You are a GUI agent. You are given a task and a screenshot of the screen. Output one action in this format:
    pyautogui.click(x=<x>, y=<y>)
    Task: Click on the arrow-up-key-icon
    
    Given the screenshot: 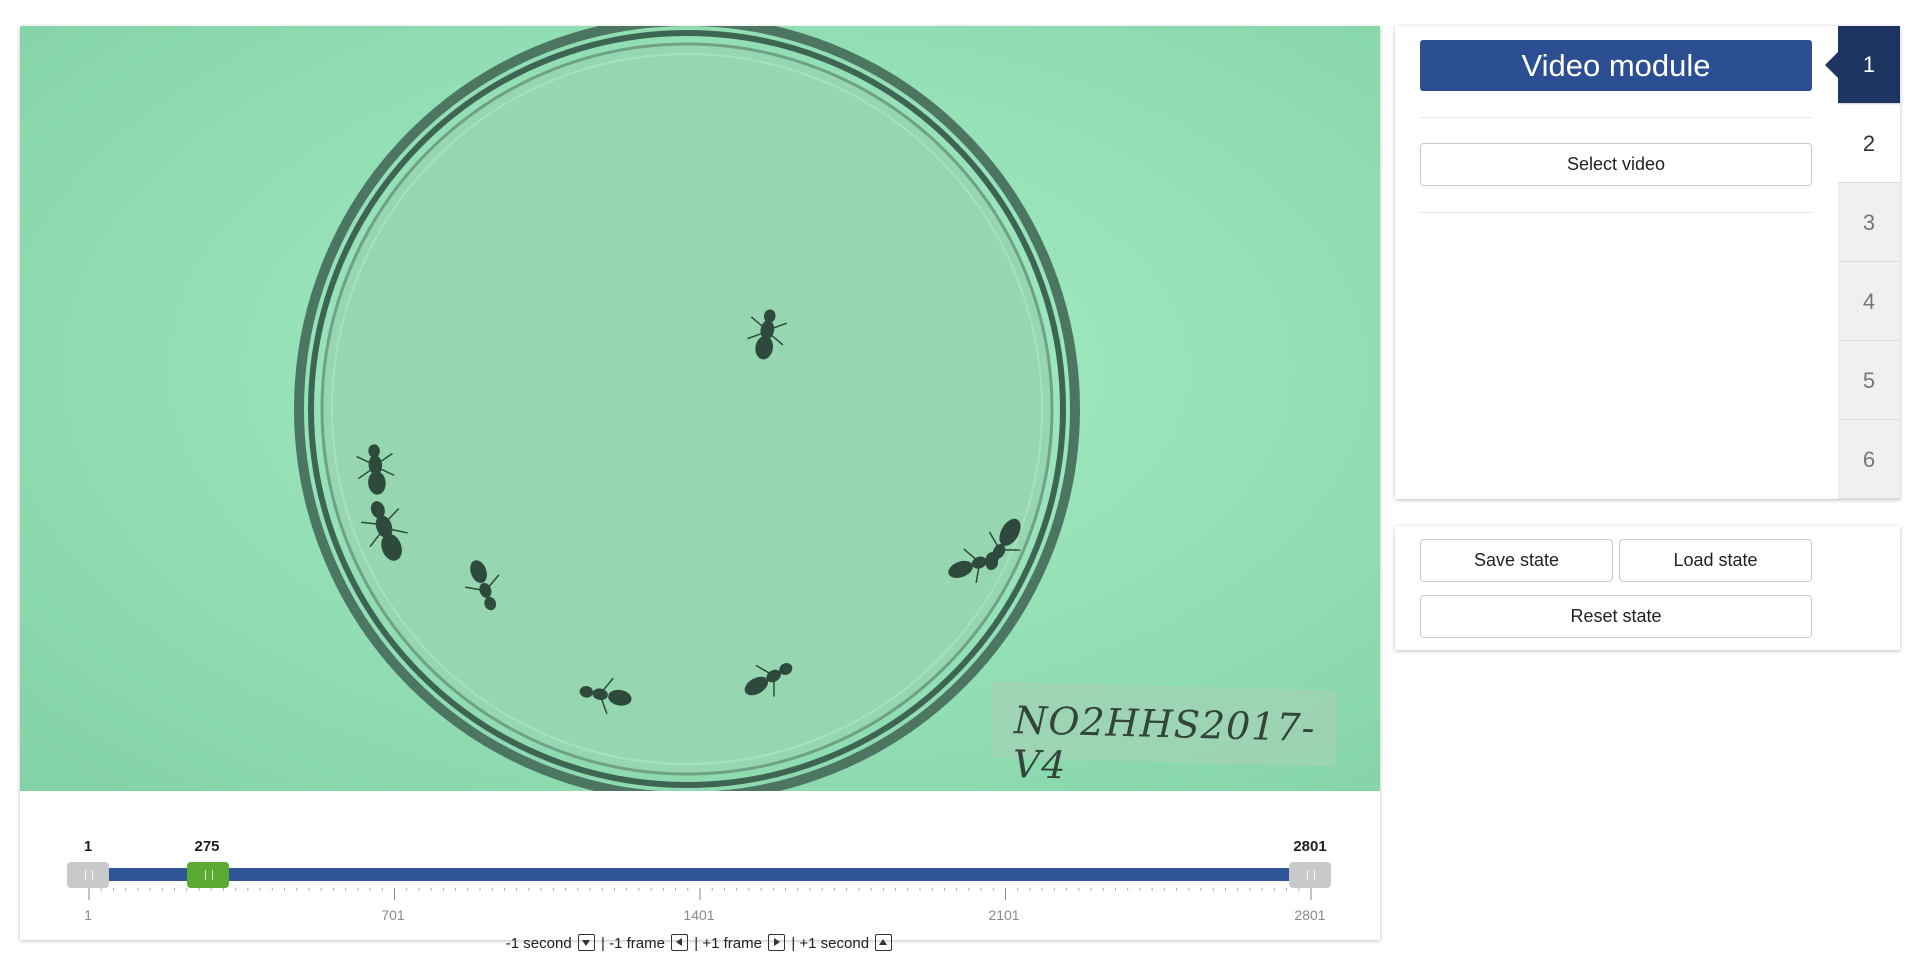 What is the action you would take?
    pyautogui.click(x=884, y=942)
    